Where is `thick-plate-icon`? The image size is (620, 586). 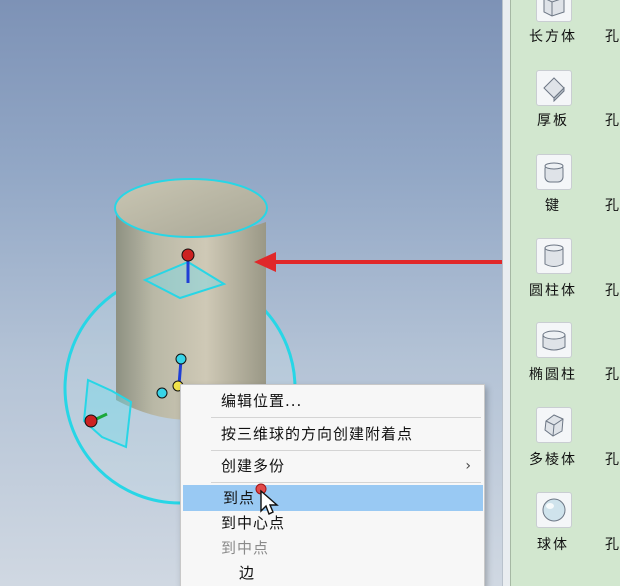 thick-plate-icon is located at coordinates (554, 88).